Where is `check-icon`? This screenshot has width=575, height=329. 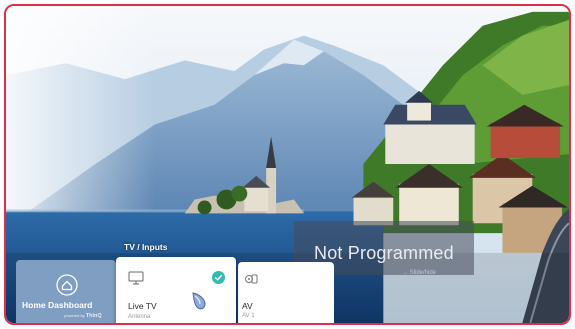
check-icon is located at coordinates (218, 277).